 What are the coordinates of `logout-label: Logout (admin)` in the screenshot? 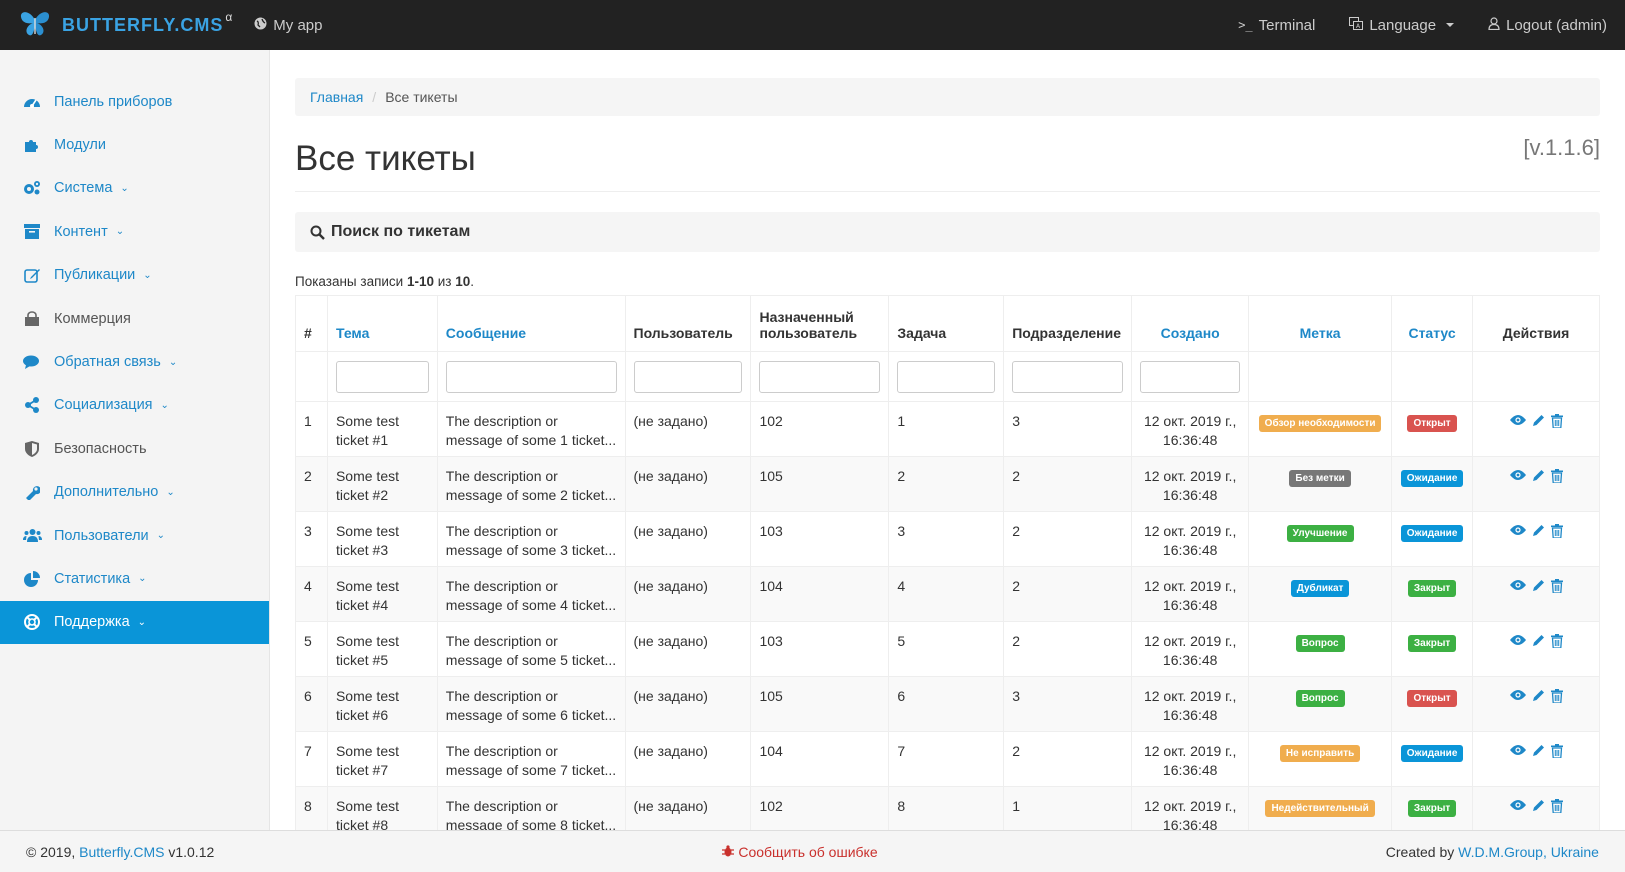 It's located at (1556, 25).